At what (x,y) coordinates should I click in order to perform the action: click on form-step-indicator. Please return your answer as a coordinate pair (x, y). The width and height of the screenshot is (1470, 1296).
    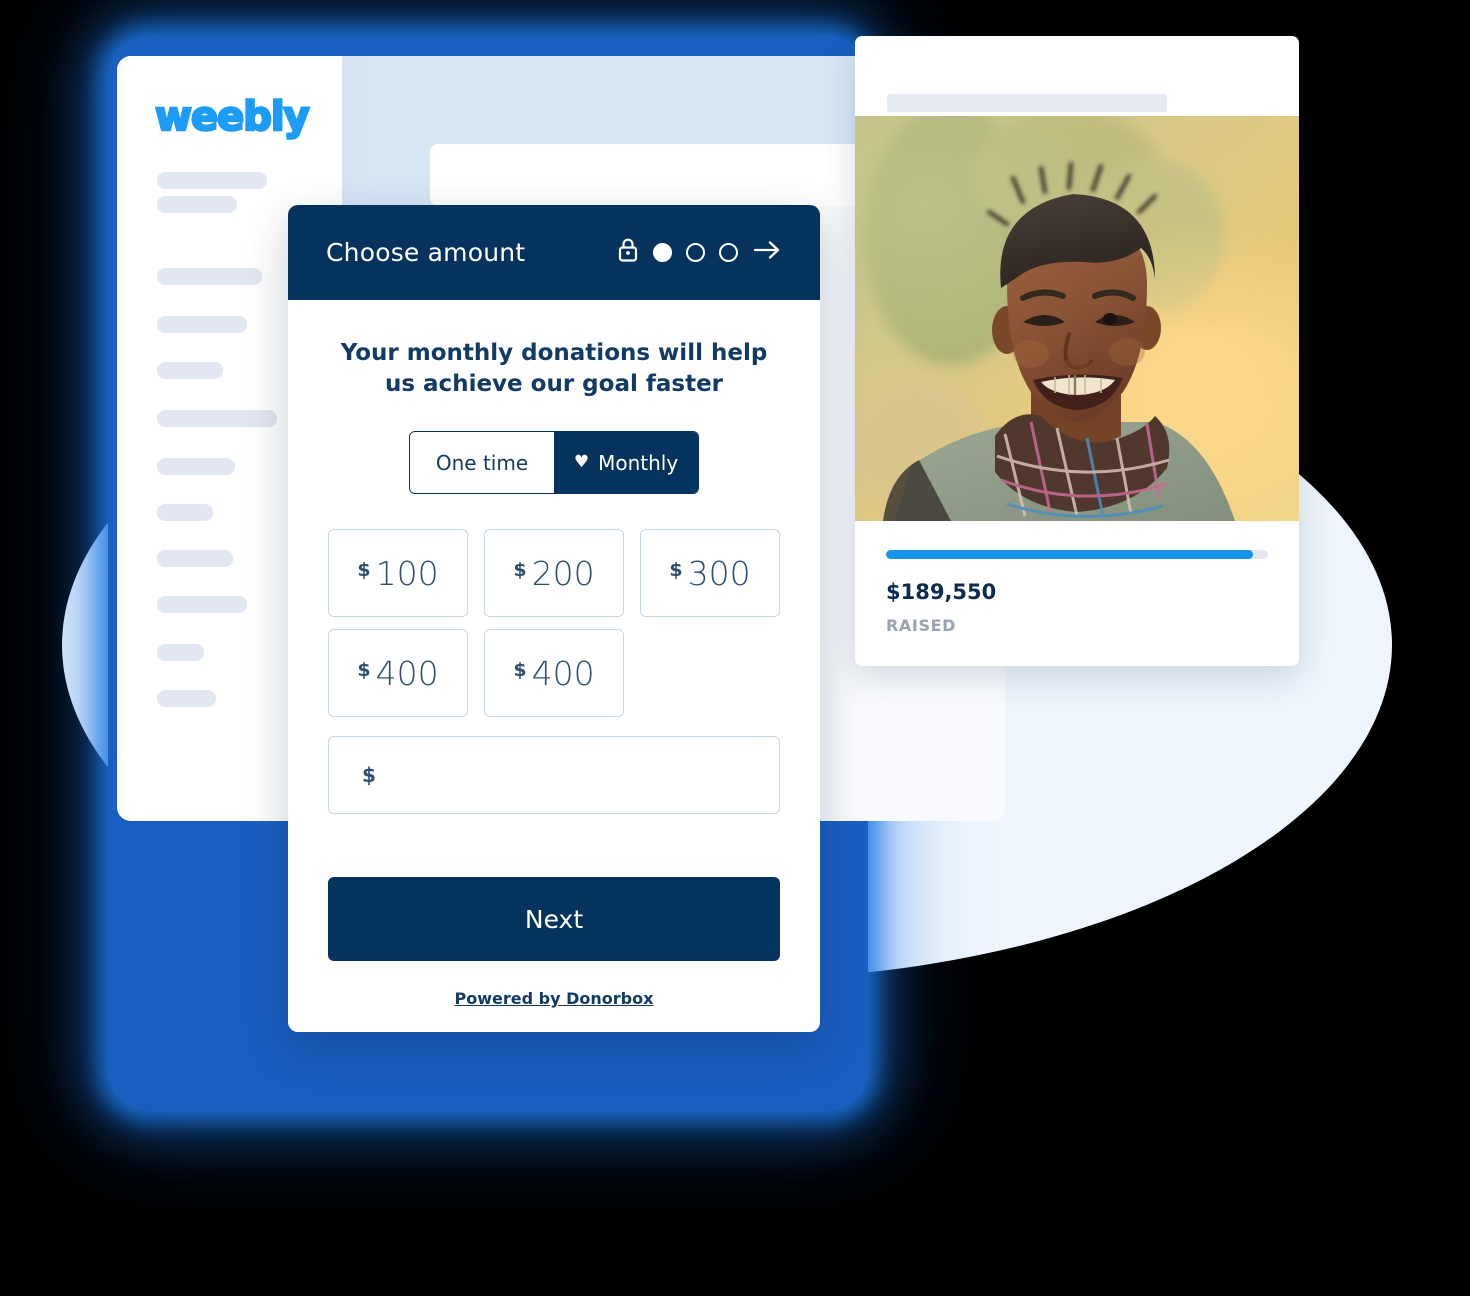
    Looking at the image, I should click on (699, 252).